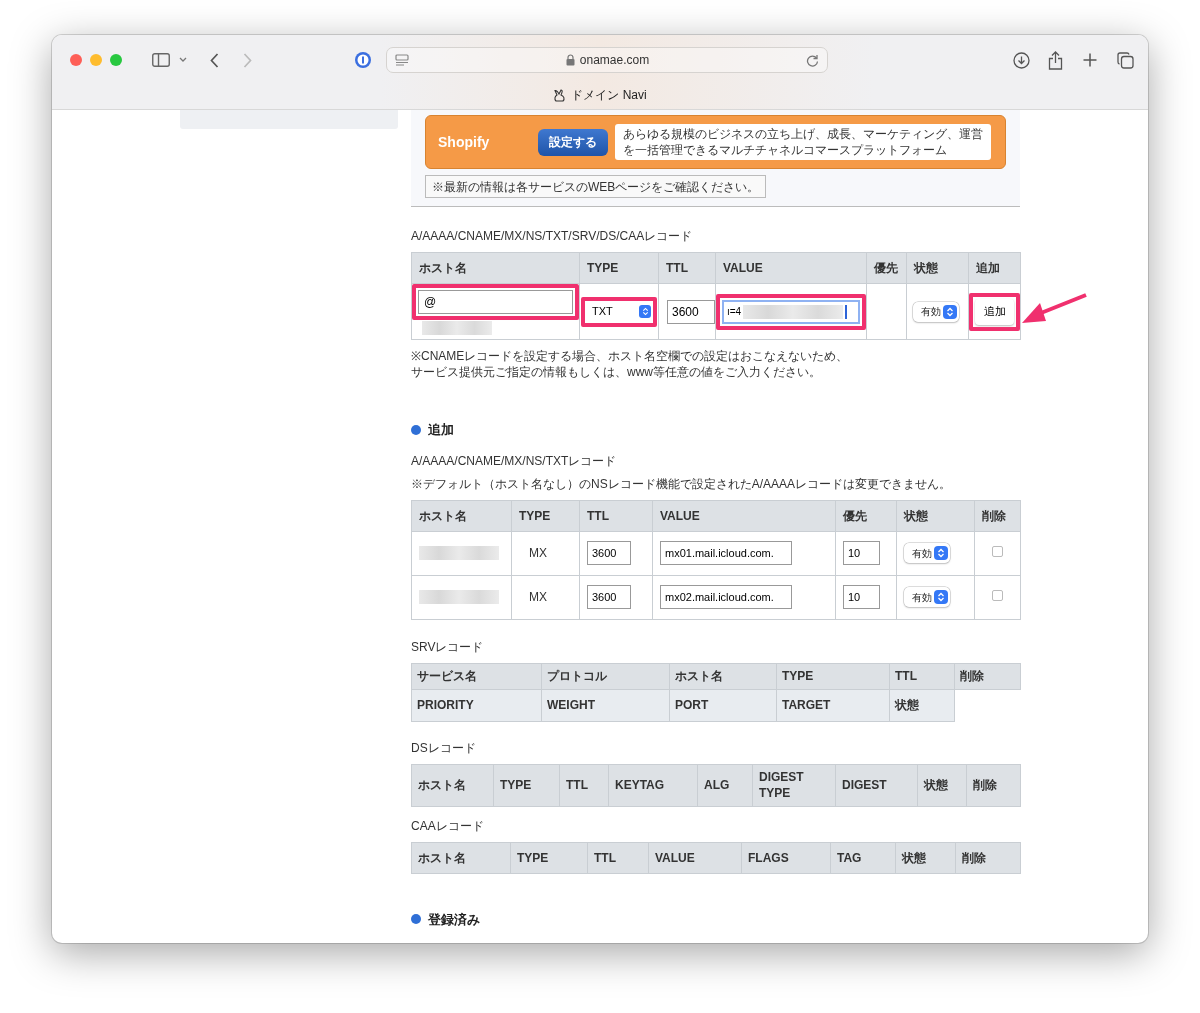 The width and height of the screenshot is (1200, 1013). I want to click on value-input: mx01.mail.icloud.com., so click(726, 553).